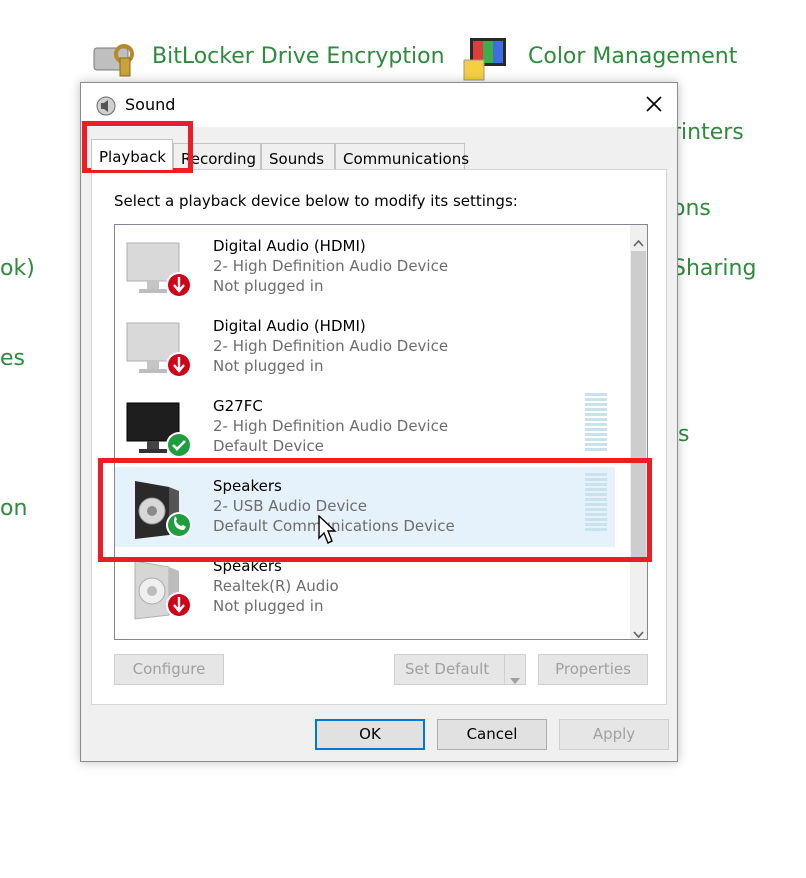 The height and width of the screenshot is (878, 806). I want to click on mouse-cursor-icon, so click(328, 531).